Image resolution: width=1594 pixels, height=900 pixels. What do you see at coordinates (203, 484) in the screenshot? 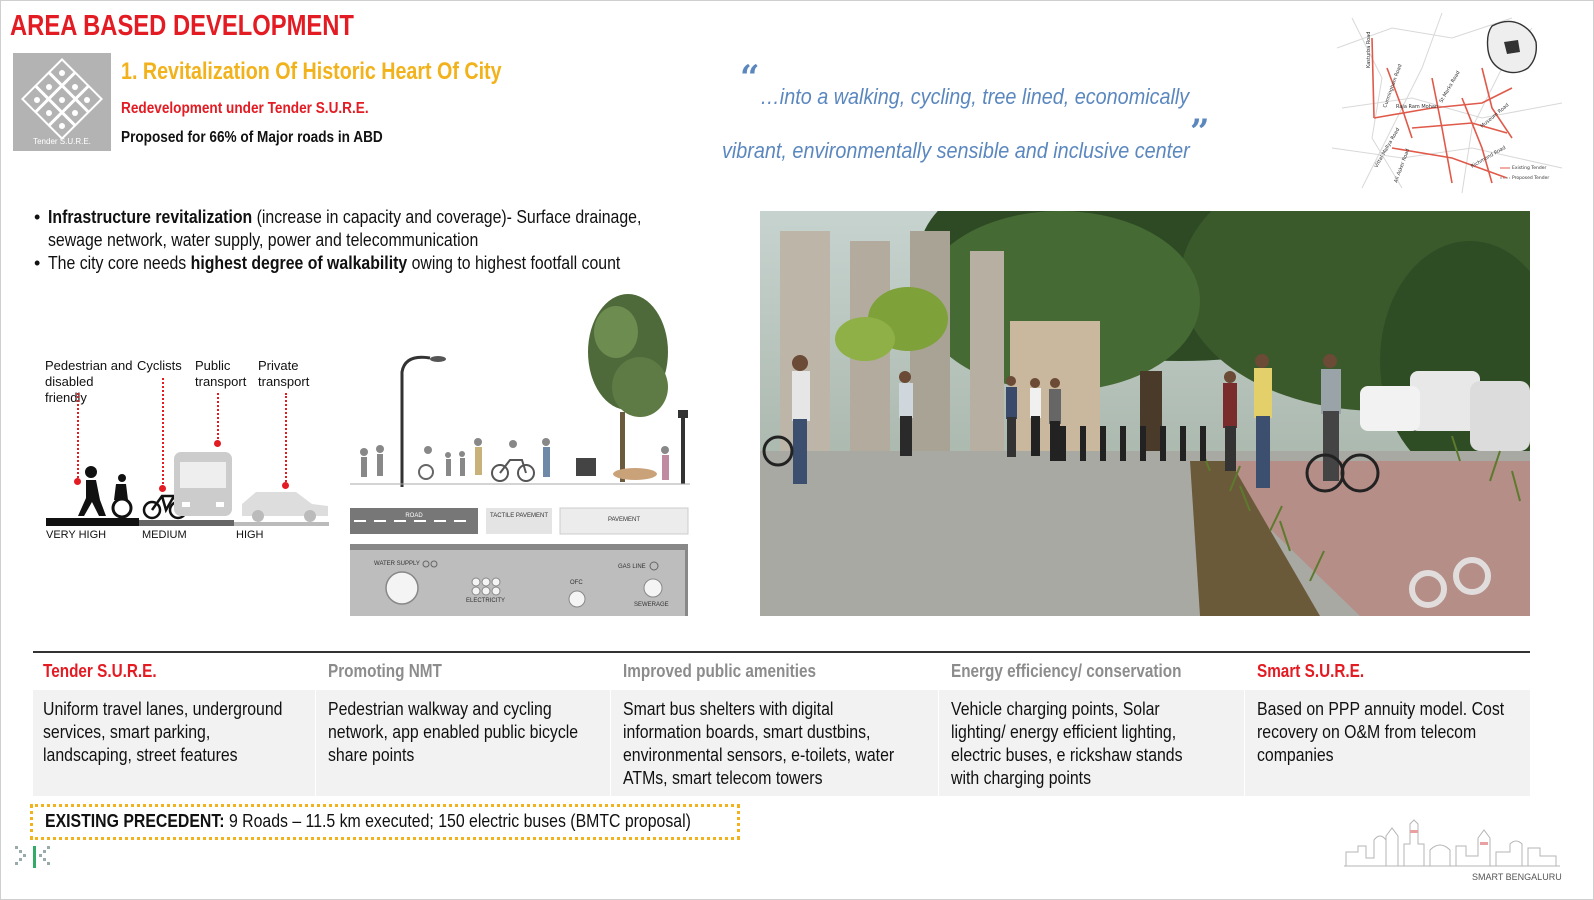
I see `bus-icon` at bounding box center [203, 484].